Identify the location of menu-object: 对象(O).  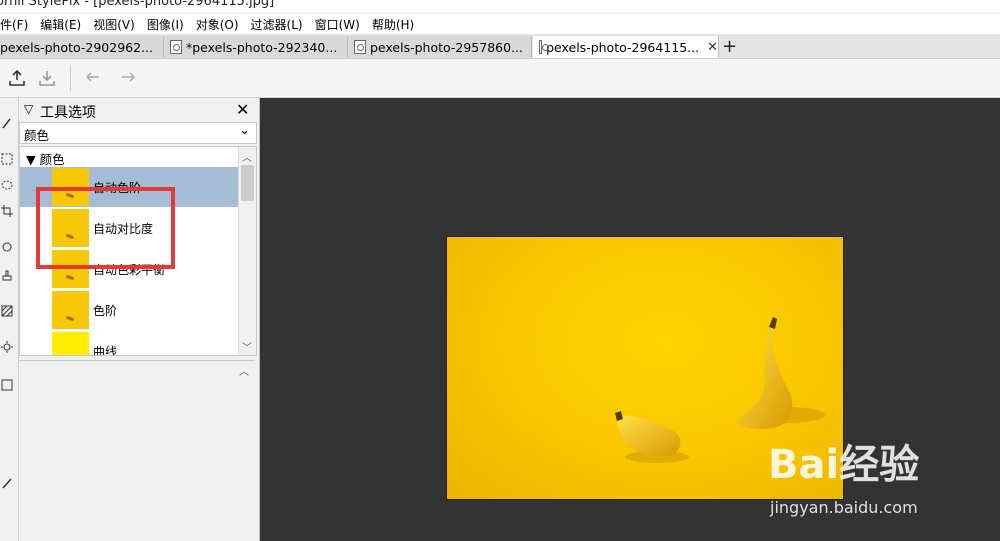
(217, 24).